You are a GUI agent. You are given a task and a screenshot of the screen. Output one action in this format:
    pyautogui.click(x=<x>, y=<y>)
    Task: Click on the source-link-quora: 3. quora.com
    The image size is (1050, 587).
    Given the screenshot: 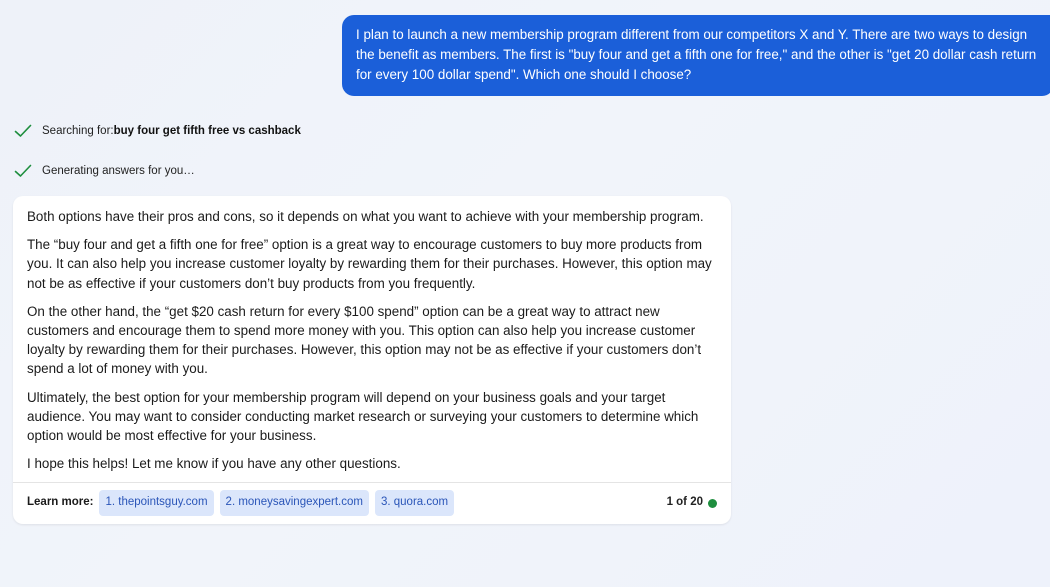 What is the action you would take?
    pyautogui.click(x=414, y=503)
    